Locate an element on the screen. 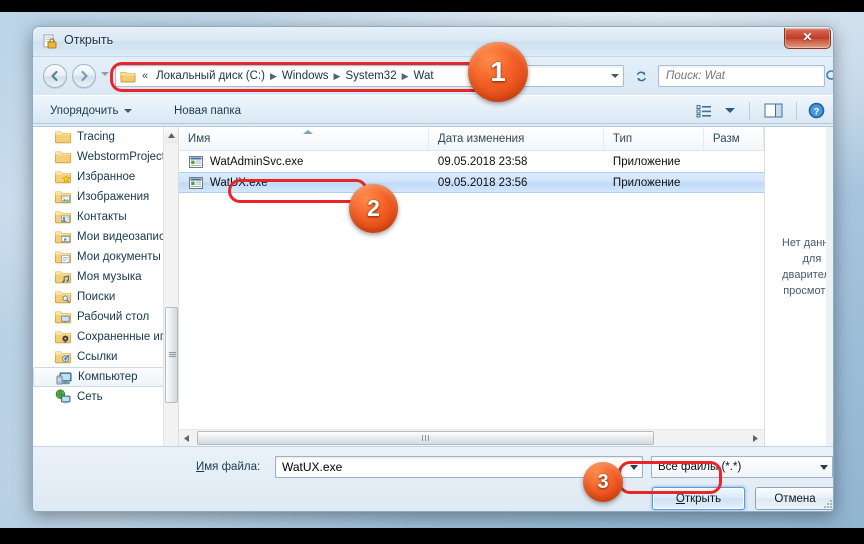 The width and height of the screenshot is (864, 544). search-box is located at coordinates (745, 76).